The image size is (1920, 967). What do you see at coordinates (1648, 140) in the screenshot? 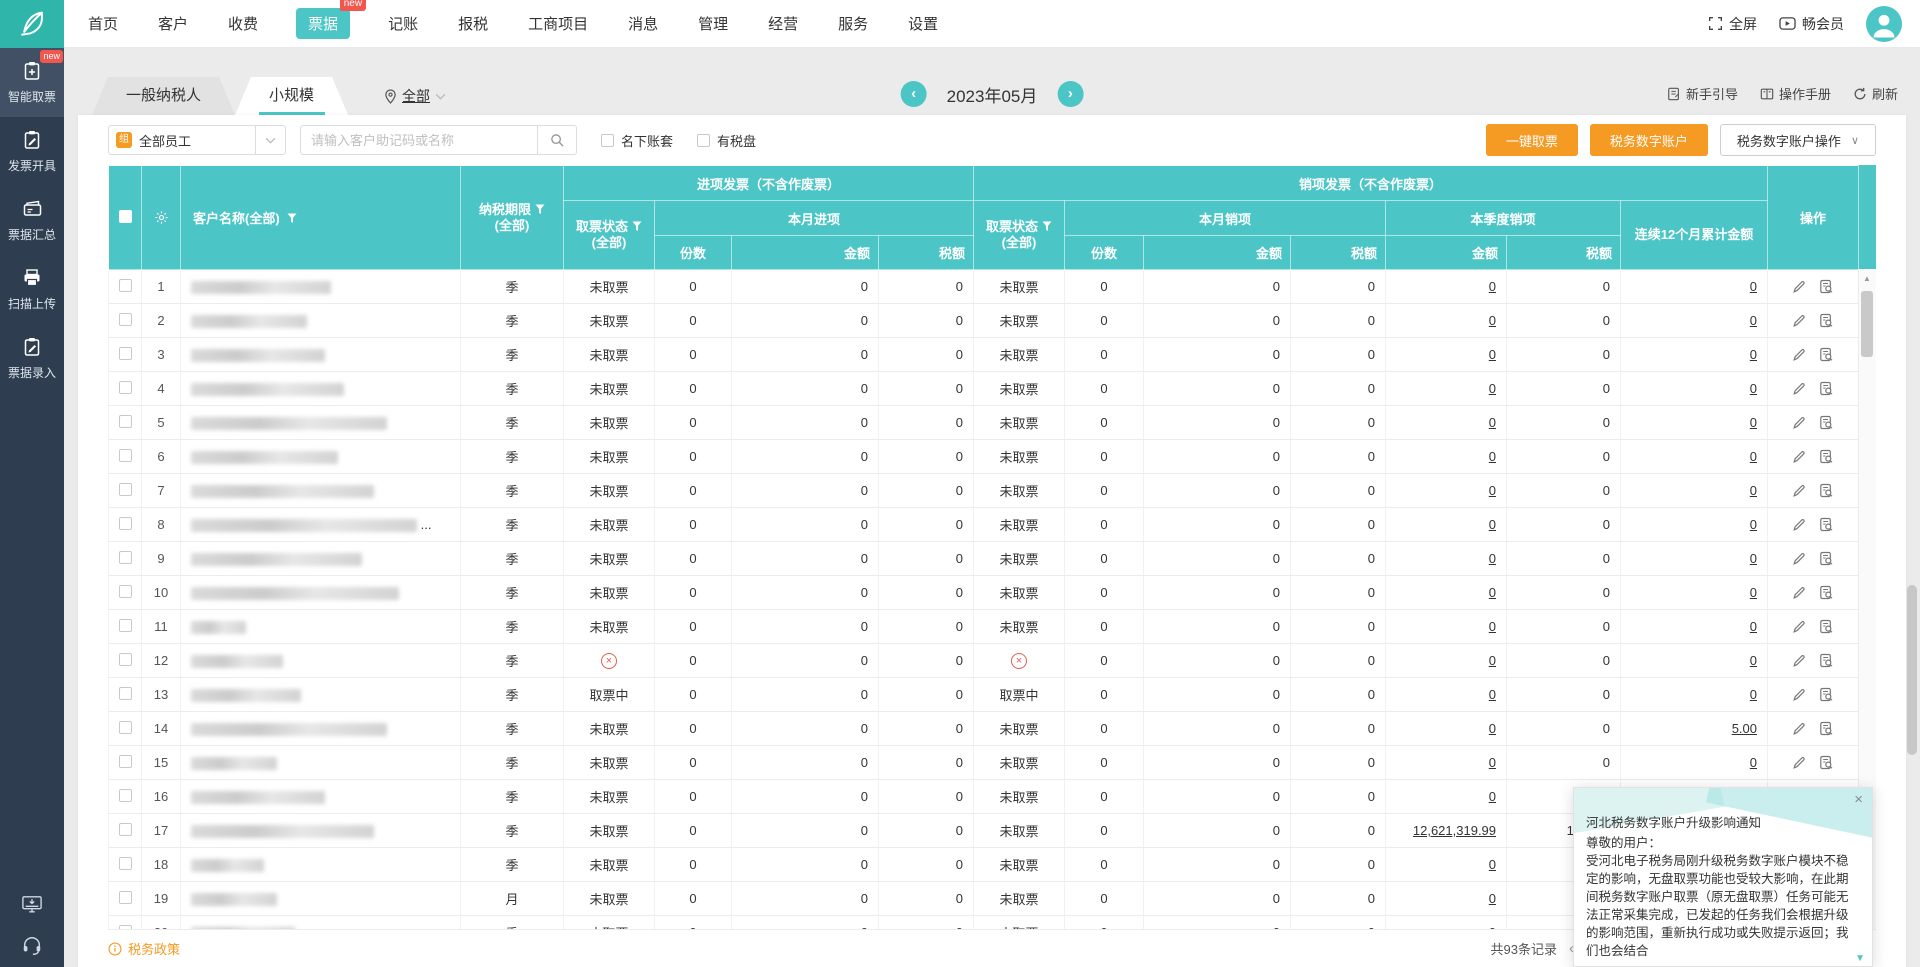
I see `tax-digital-account-button: 税务数字账户` at bounding box center [1648, 140].